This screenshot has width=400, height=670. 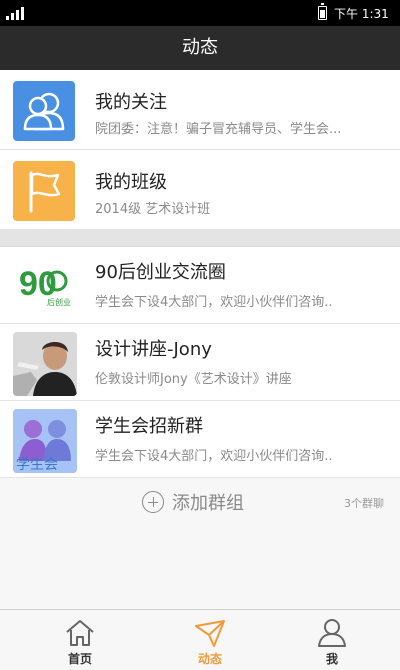 What do you see at coordinates (79, 659) in the screenshot?
I see `tab-label: 首页` at bounding box center [79, 659].